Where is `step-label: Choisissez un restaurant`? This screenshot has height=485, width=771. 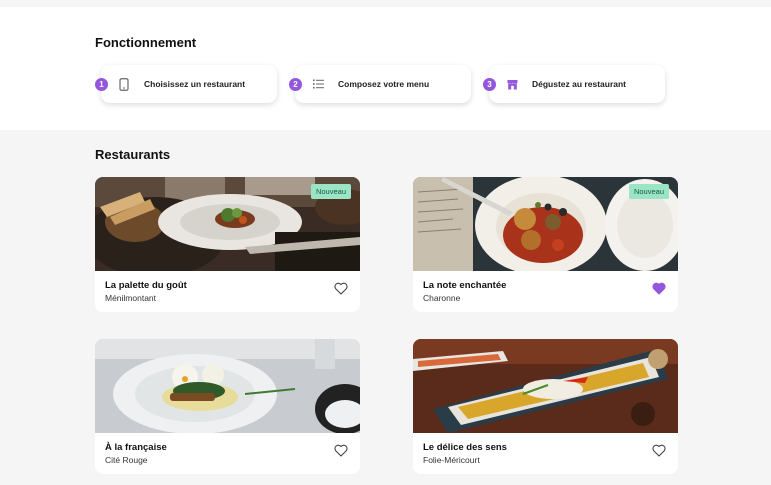 step-label: Choisissez un restaurant is located at coordinates (195, 84).